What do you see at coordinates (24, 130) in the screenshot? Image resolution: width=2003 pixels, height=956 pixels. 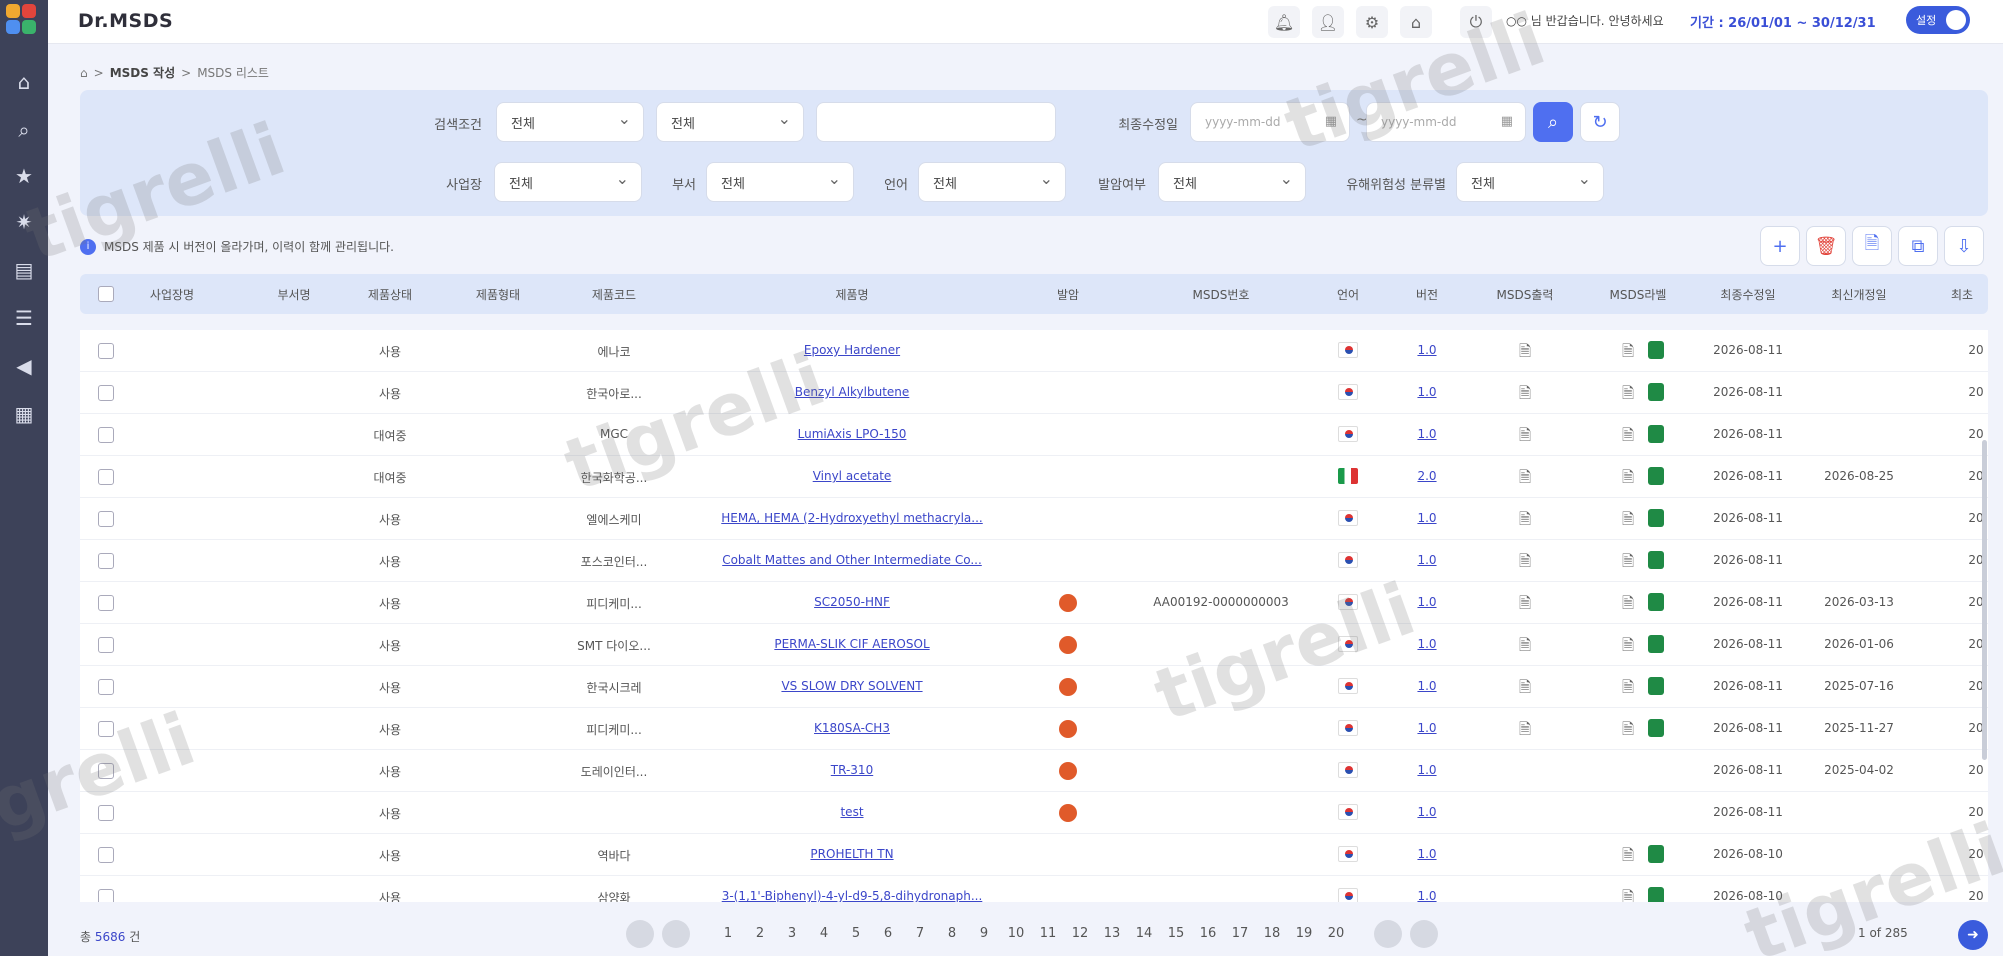 I see `search-icon: ⌕` at bounding box center [24, 130].